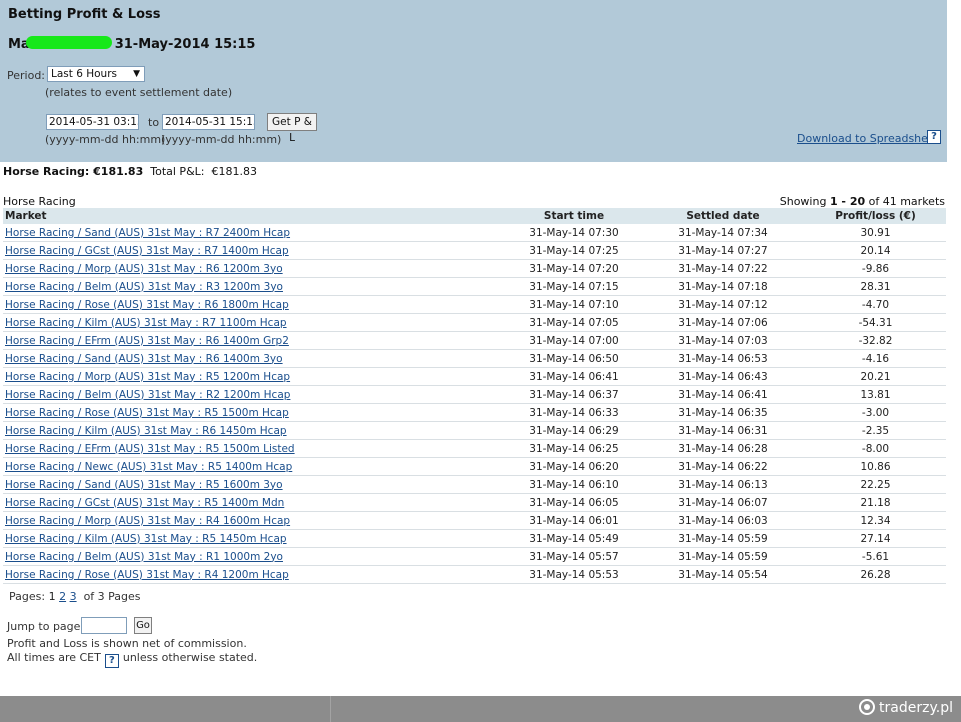  What do you see at coordinates (723, 286) in the screenshot?
I see `settled-date-cell: 31-May-14 07:18` at bounding box center [723, 286].